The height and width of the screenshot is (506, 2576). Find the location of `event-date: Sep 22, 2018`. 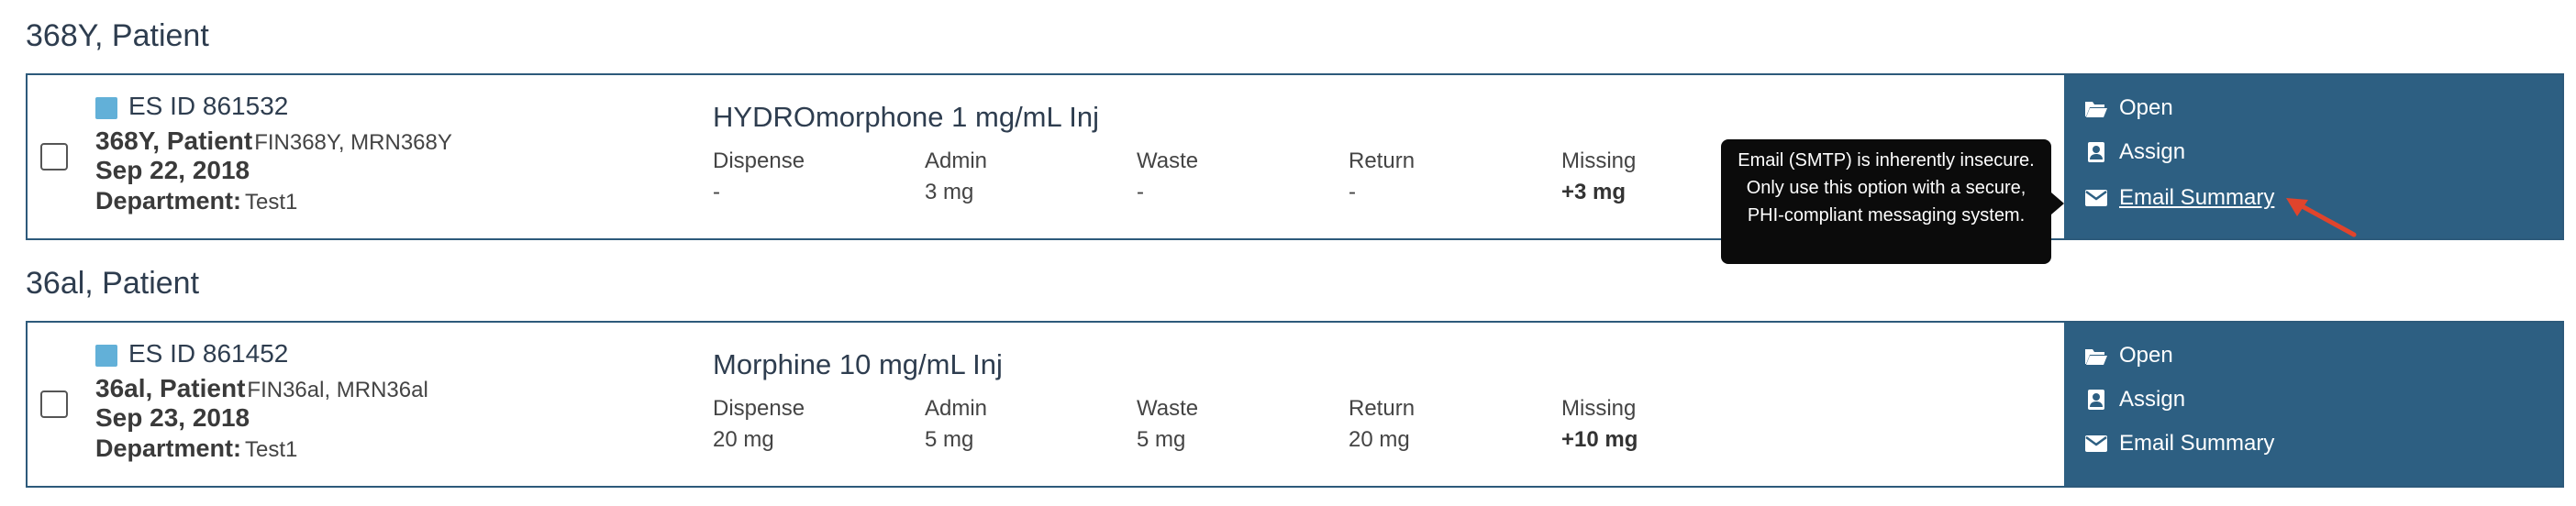

event-date: Sep 22, 2018 is located at coordinates (172, 170).